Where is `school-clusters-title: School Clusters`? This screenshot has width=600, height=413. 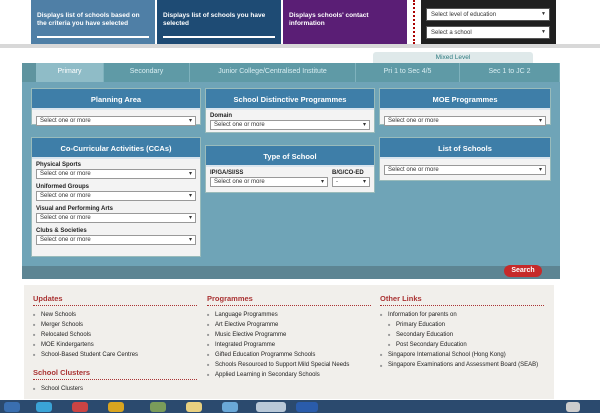 school-clusters-title: School Clusters is located at coordinates (115, 371).